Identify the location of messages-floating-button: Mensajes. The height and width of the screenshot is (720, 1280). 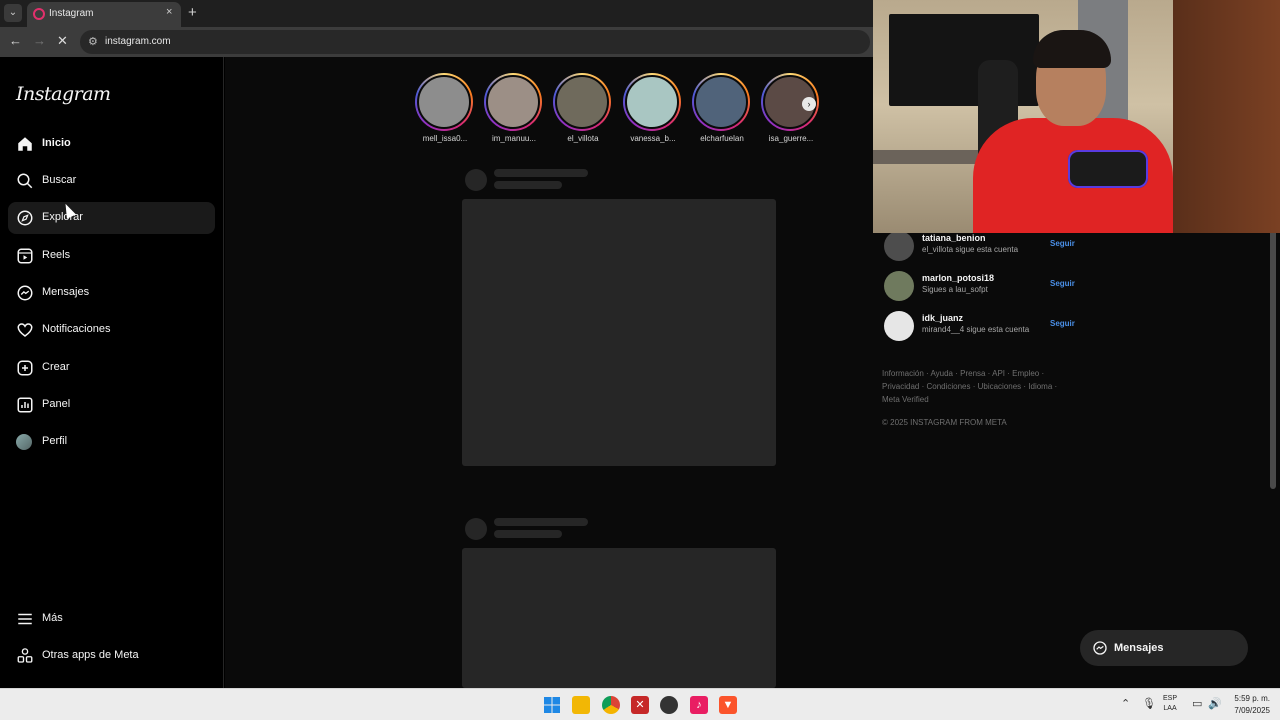
(1164, 648).